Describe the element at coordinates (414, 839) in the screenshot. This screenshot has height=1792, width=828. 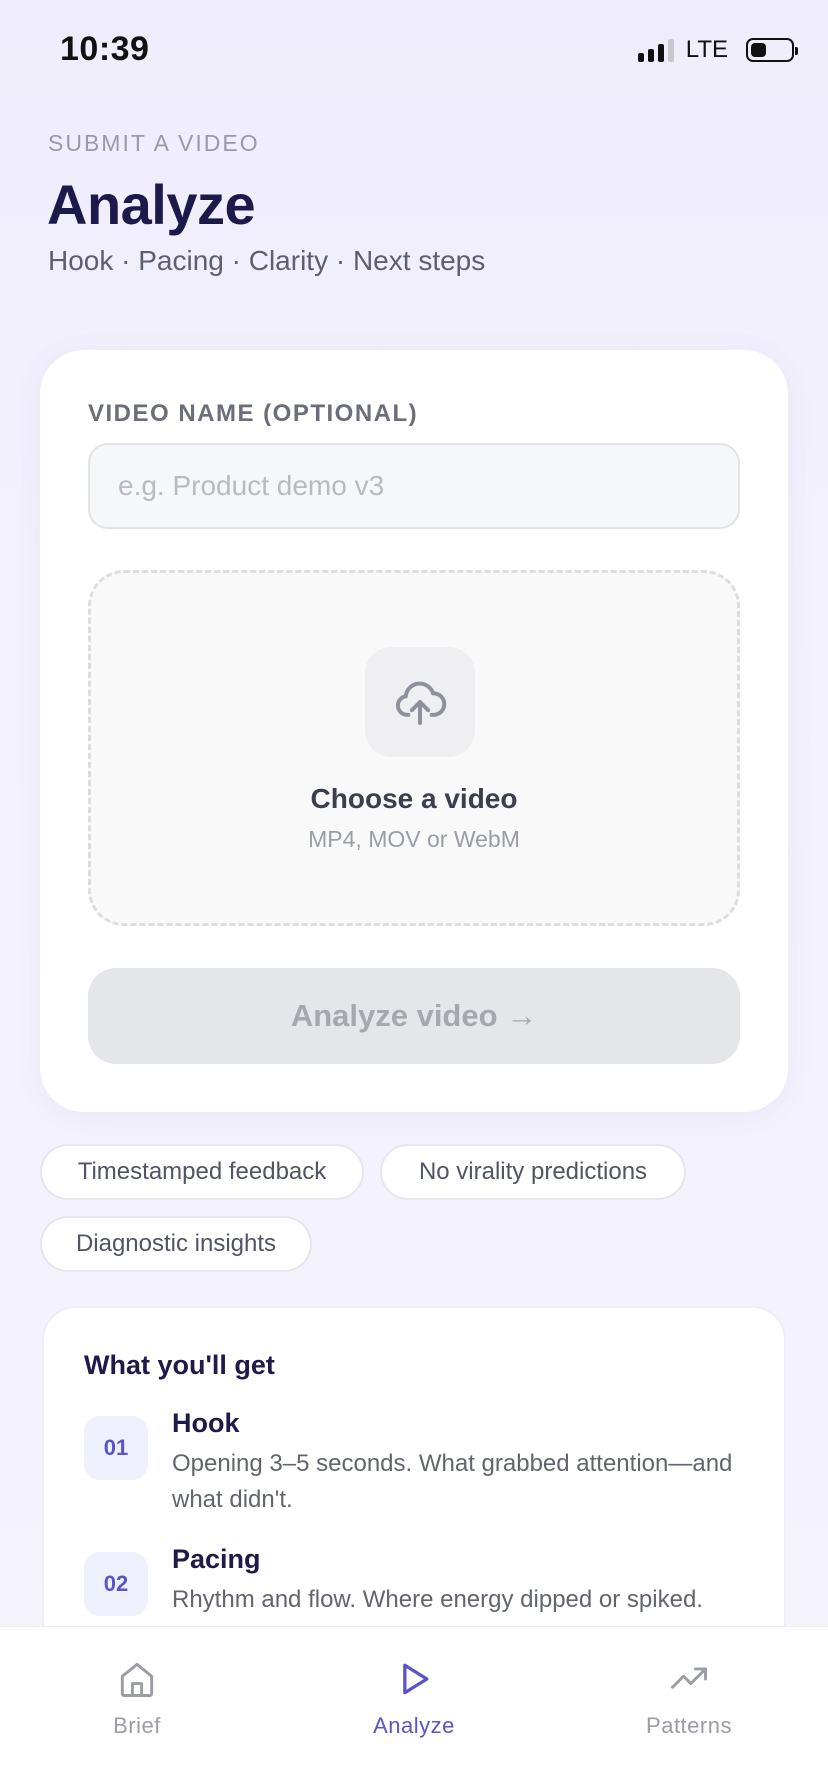
I see `supported-formats: MP4, MOV or WebM` at that location.